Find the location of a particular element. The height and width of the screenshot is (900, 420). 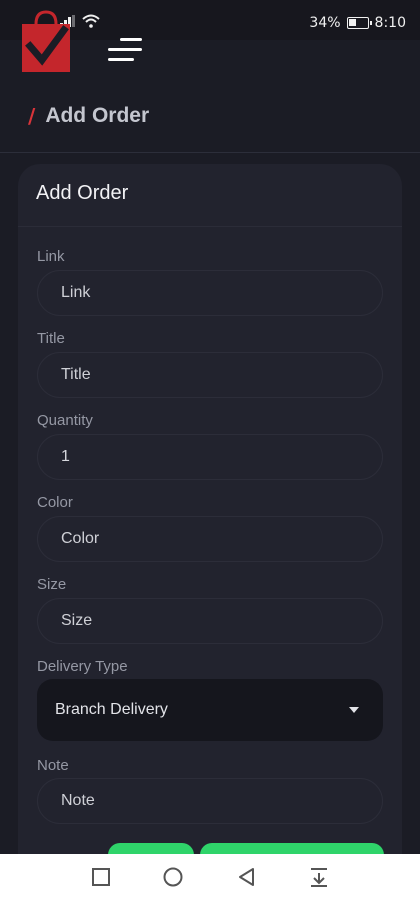

card-divider is located at coordinates (210, 226).